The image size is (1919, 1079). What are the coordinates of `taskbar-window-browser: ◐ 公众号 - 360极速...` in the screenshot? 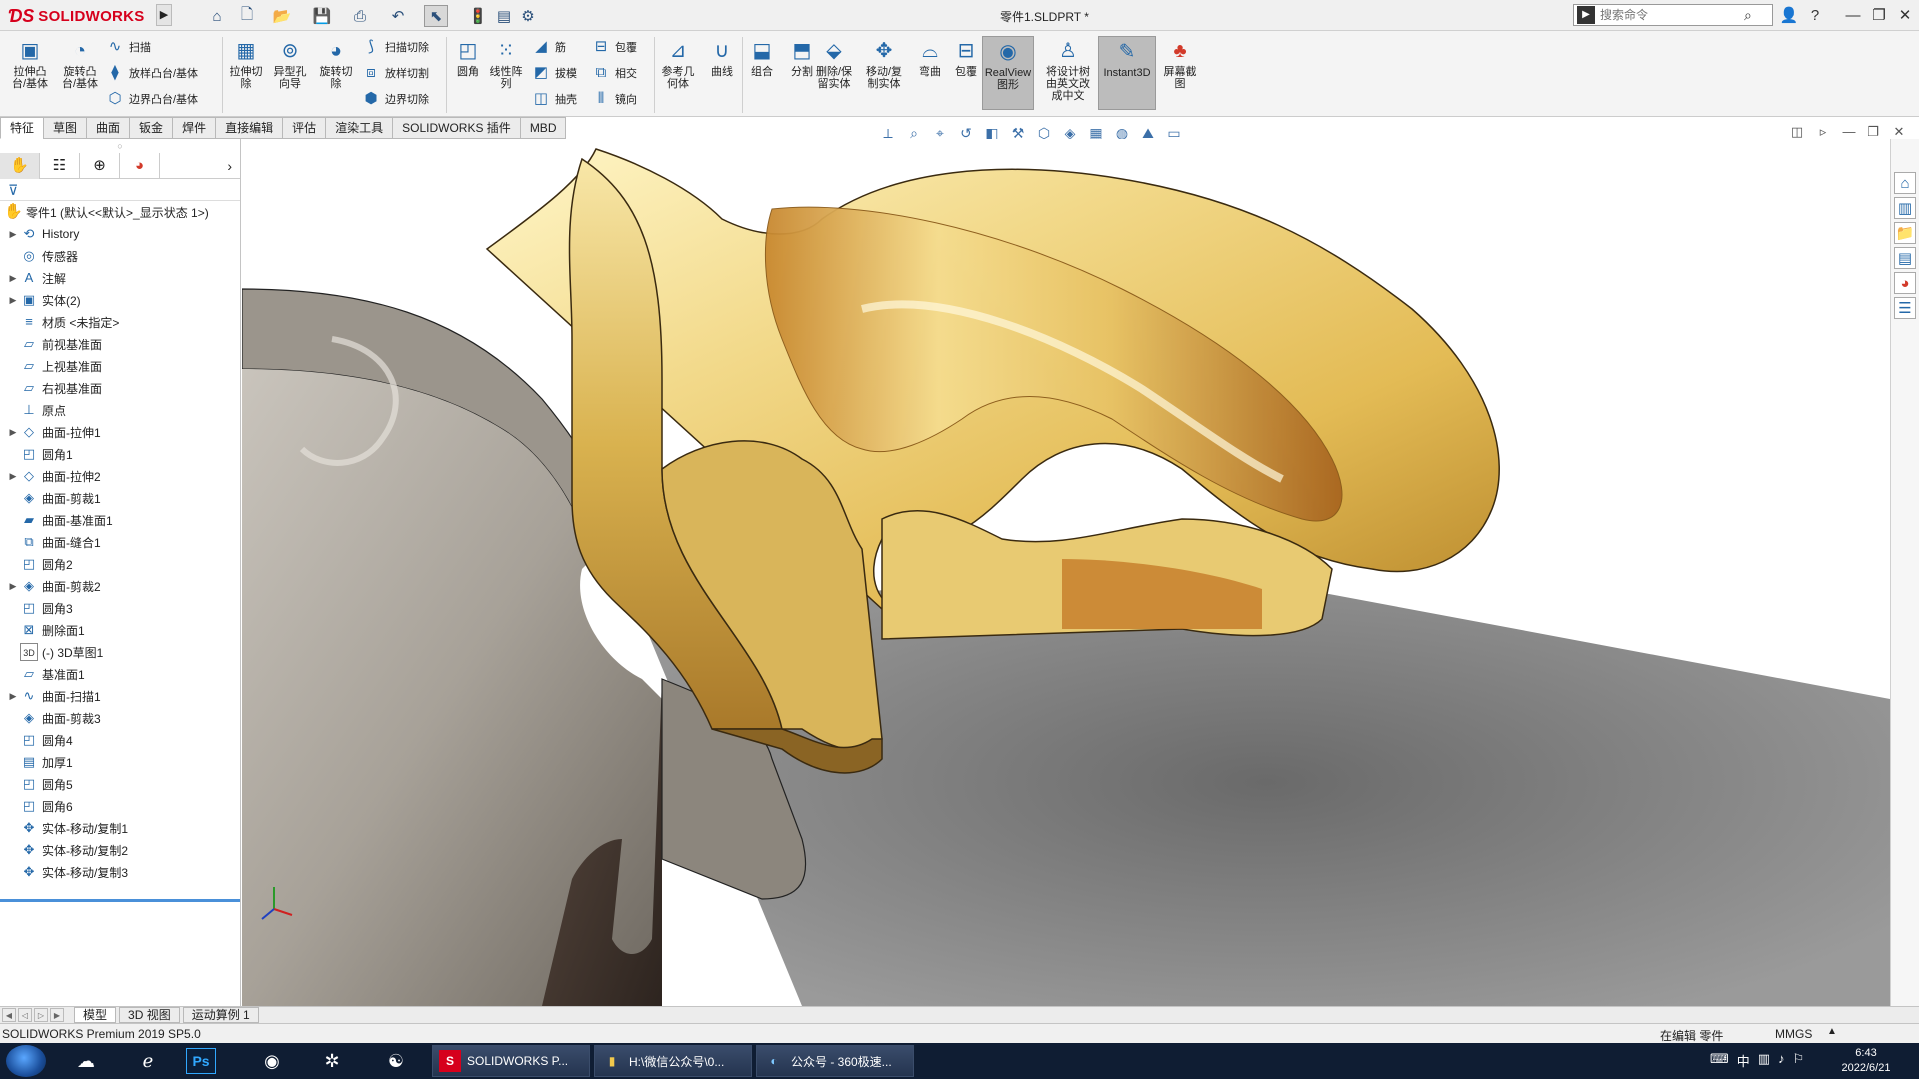 It's located at (835, 1061).